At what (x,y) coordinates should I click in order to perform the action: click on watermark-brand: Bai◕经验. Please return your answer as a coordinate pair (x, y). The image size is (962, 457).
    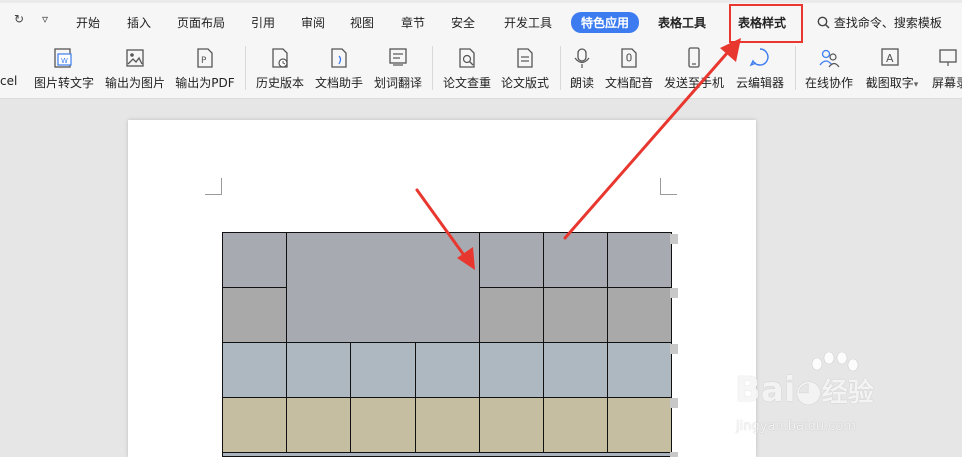
    Looking at the image, I should click on (804, 390).